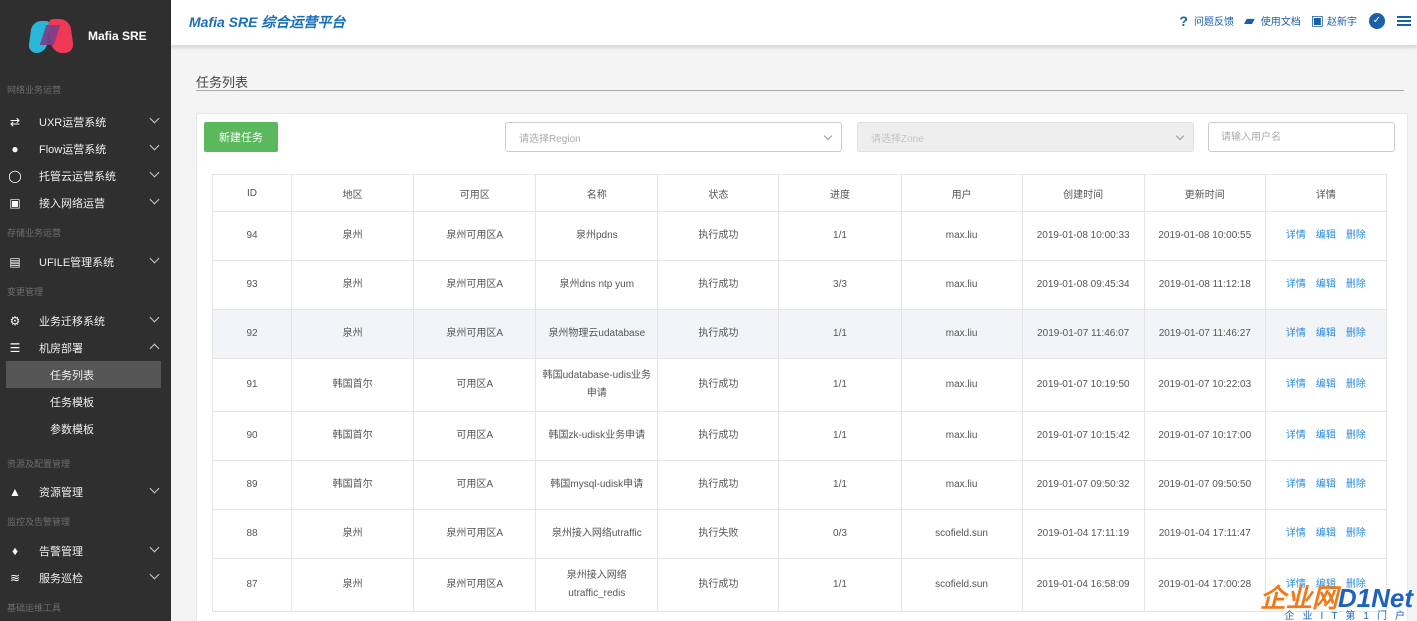 The image size is (1417, 621). I want to click on col-user: 用户, so click(961, 193).